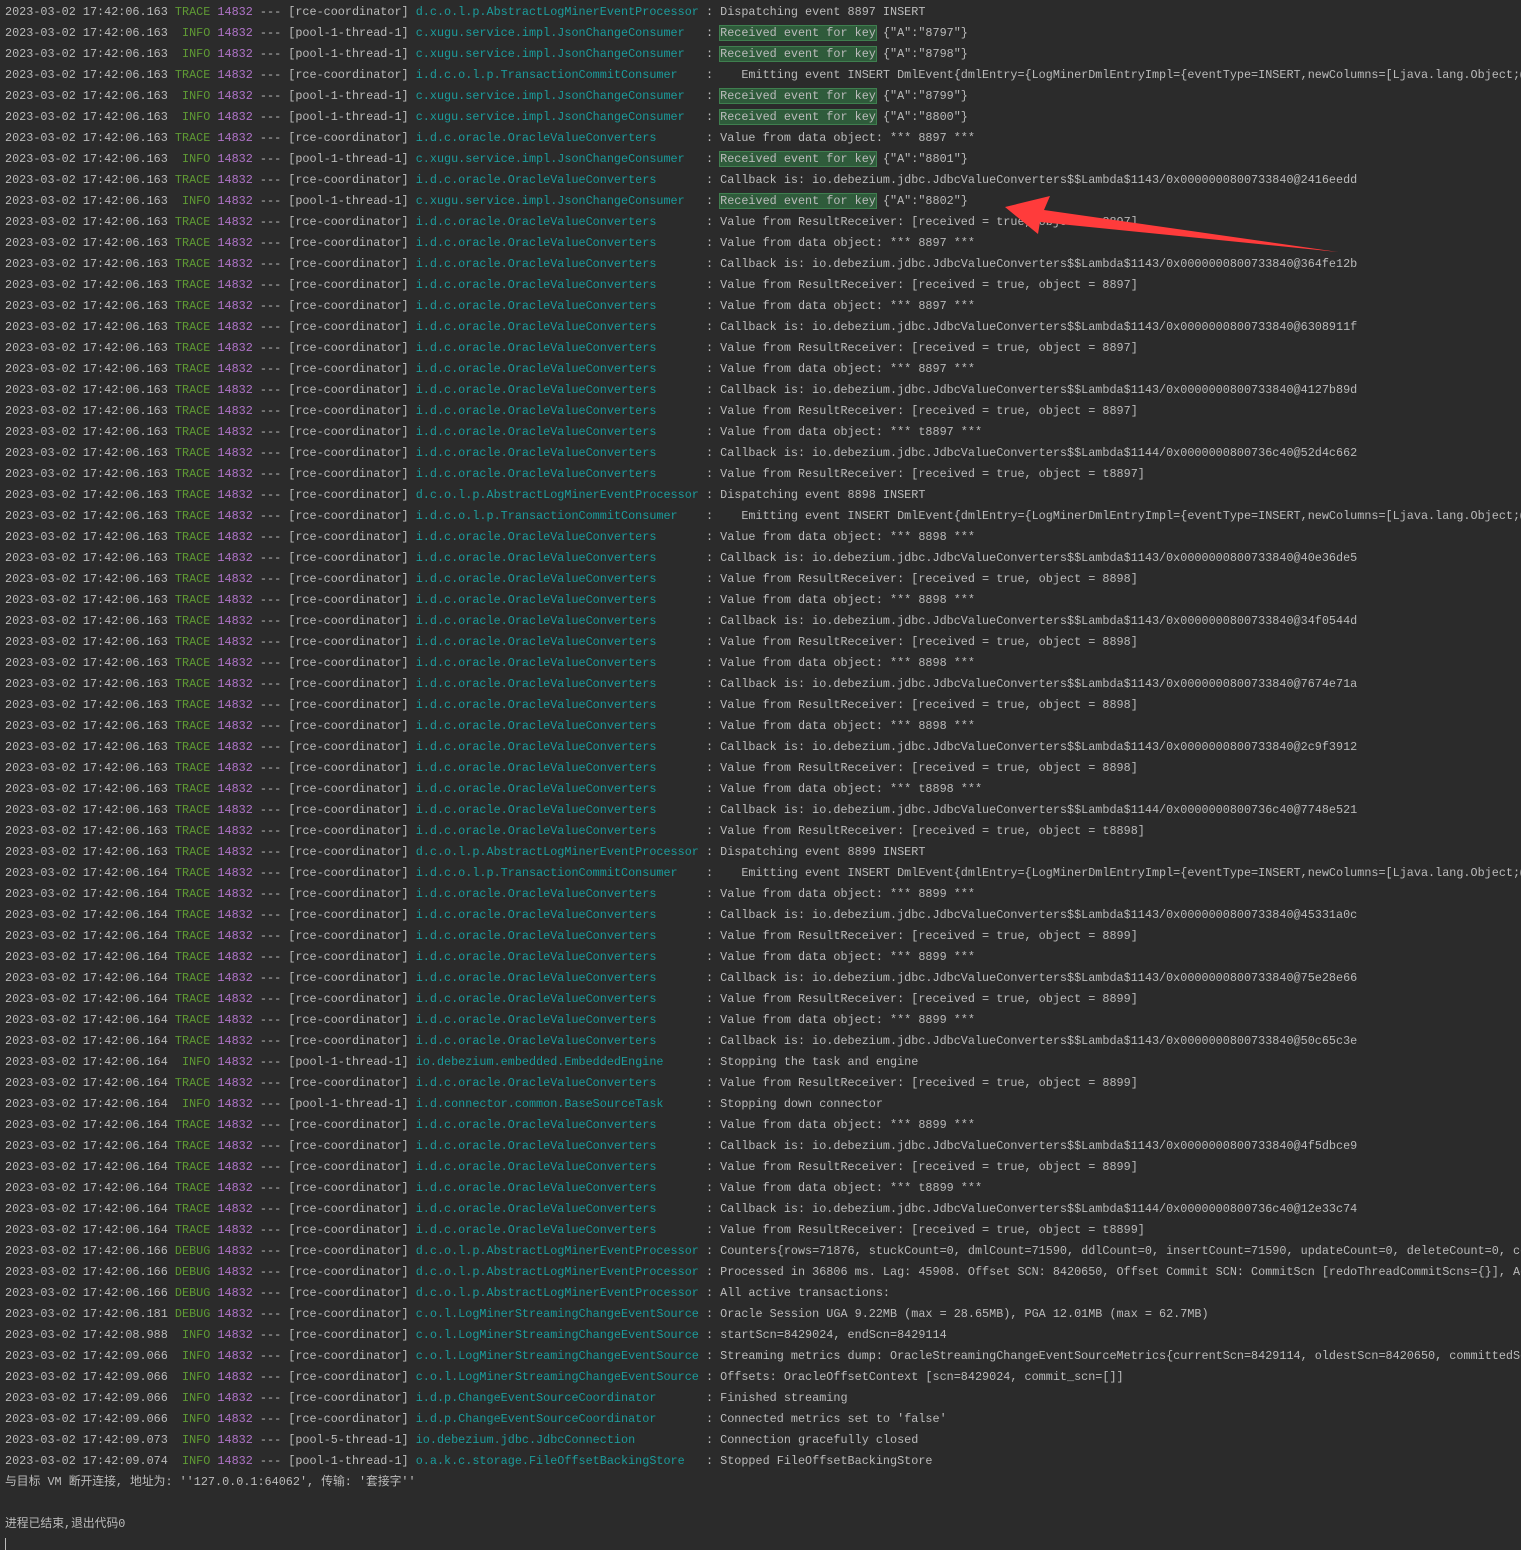  Describe the element at coordinates (851, 1188) in the screenshot. I see `log-message: Value from data object: *** t8899 ***` at that location.